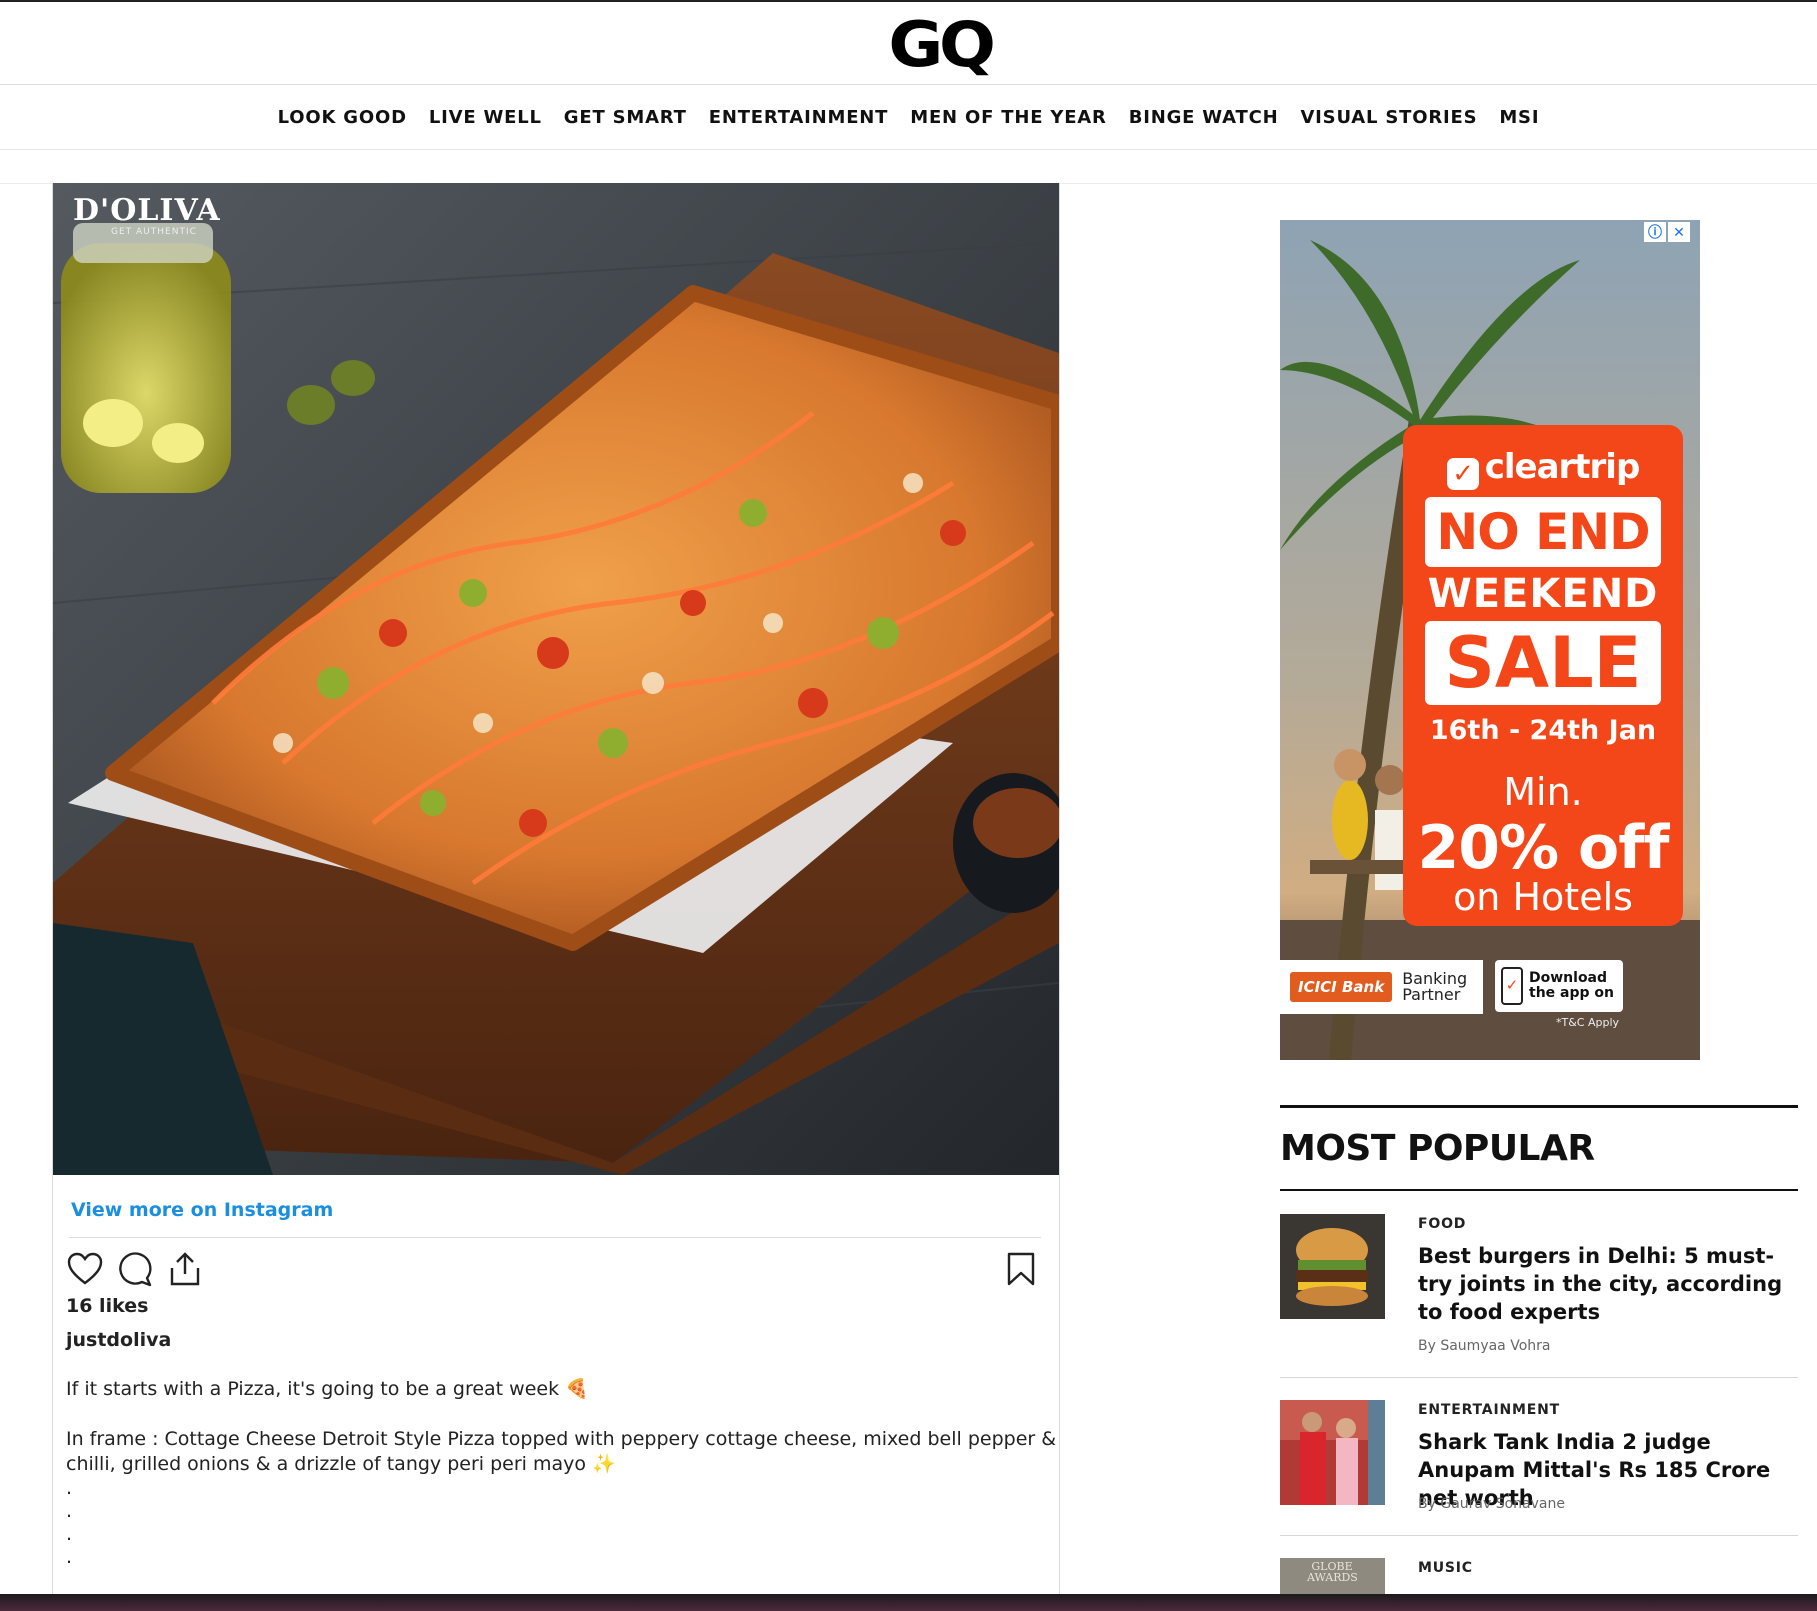 The image size is (1817, 1611). I want to click on ad-line-2: WEEKEND, so click(1543, 594).